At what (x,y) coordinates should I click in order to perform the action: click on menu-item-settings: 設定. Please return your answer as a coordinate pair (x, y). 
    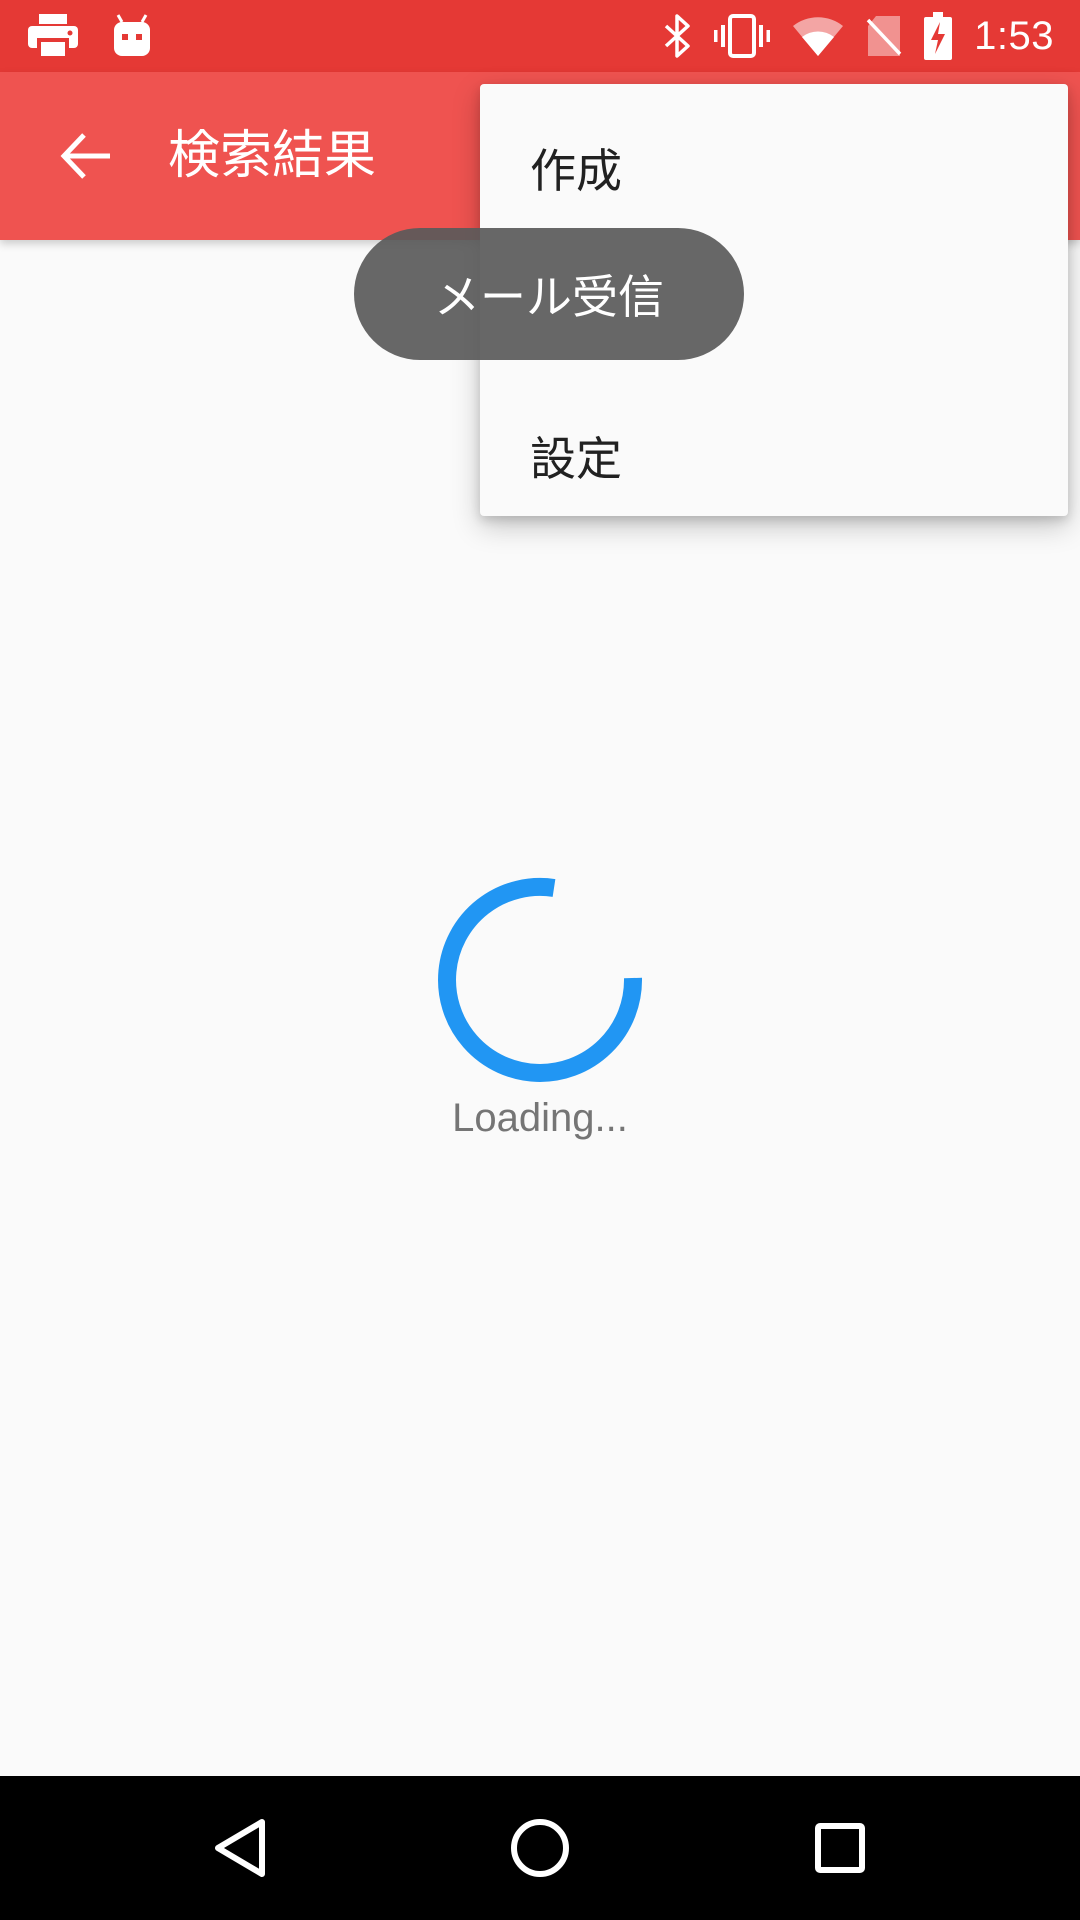
    Looking at the image, I should click on (774, 456).